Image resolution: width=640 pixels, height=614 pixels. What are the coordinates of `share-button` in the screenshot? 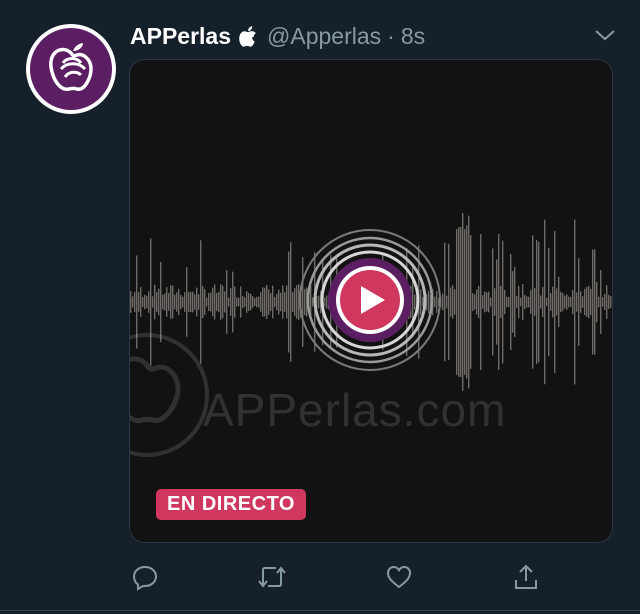 It's located at (526, 577).